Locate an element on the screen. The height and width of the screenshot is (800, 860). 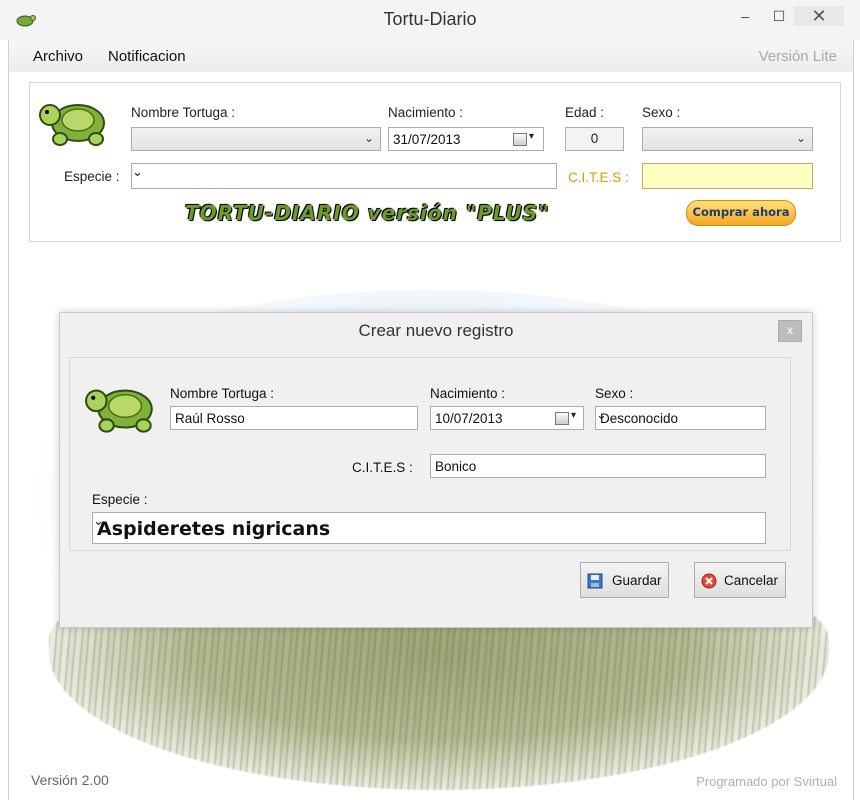
menu-notificacion: Notificacion is located at coordinates (147, 56).